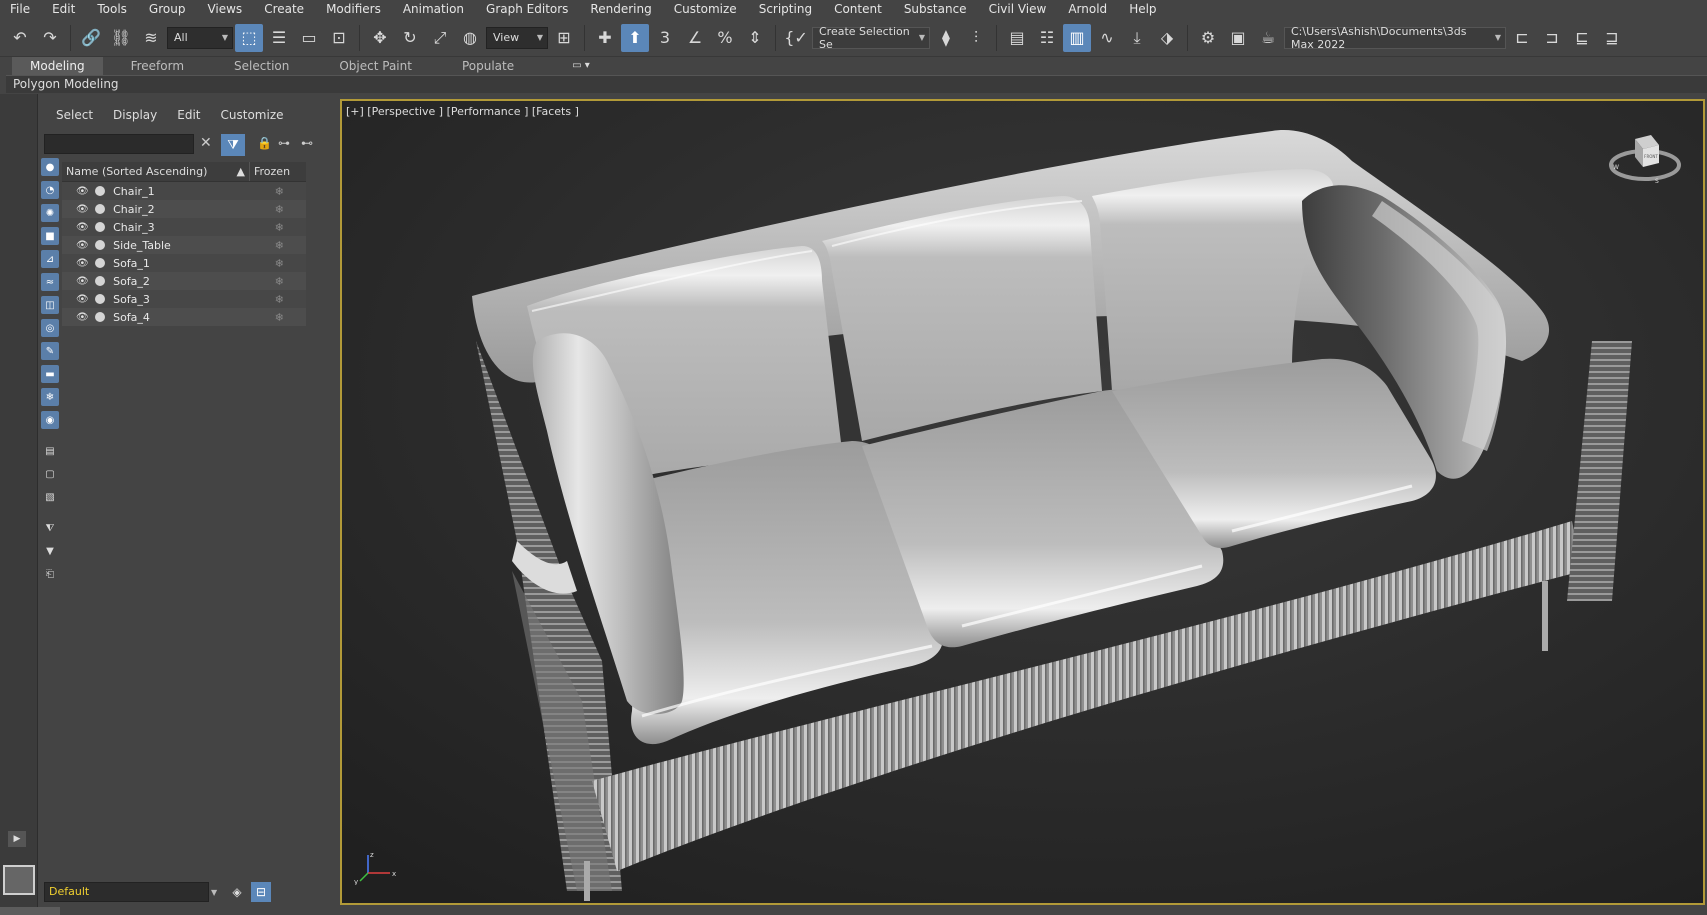 This screenshot has height=915, width=1707. What do you see at coordinates (1238, 38) in the screenshot?
I see `rendered-frame-window-icon: ▣` at bounding box center [1238, 38].